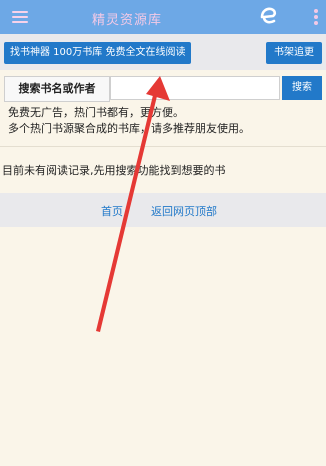 Image resolution: width=326 pixels, height=466 pixels. Describe the element at coordinates (294, 53) in the screenshot. I see `bookshelf-button: 书架追更` at that location.